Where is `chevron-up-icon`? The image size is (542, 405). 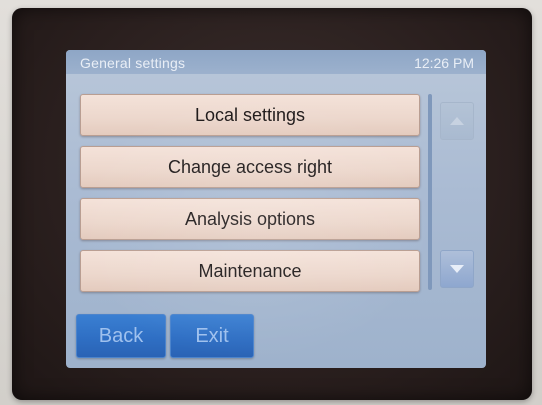 chevron-up-icon is located at coordinates (457, 121).